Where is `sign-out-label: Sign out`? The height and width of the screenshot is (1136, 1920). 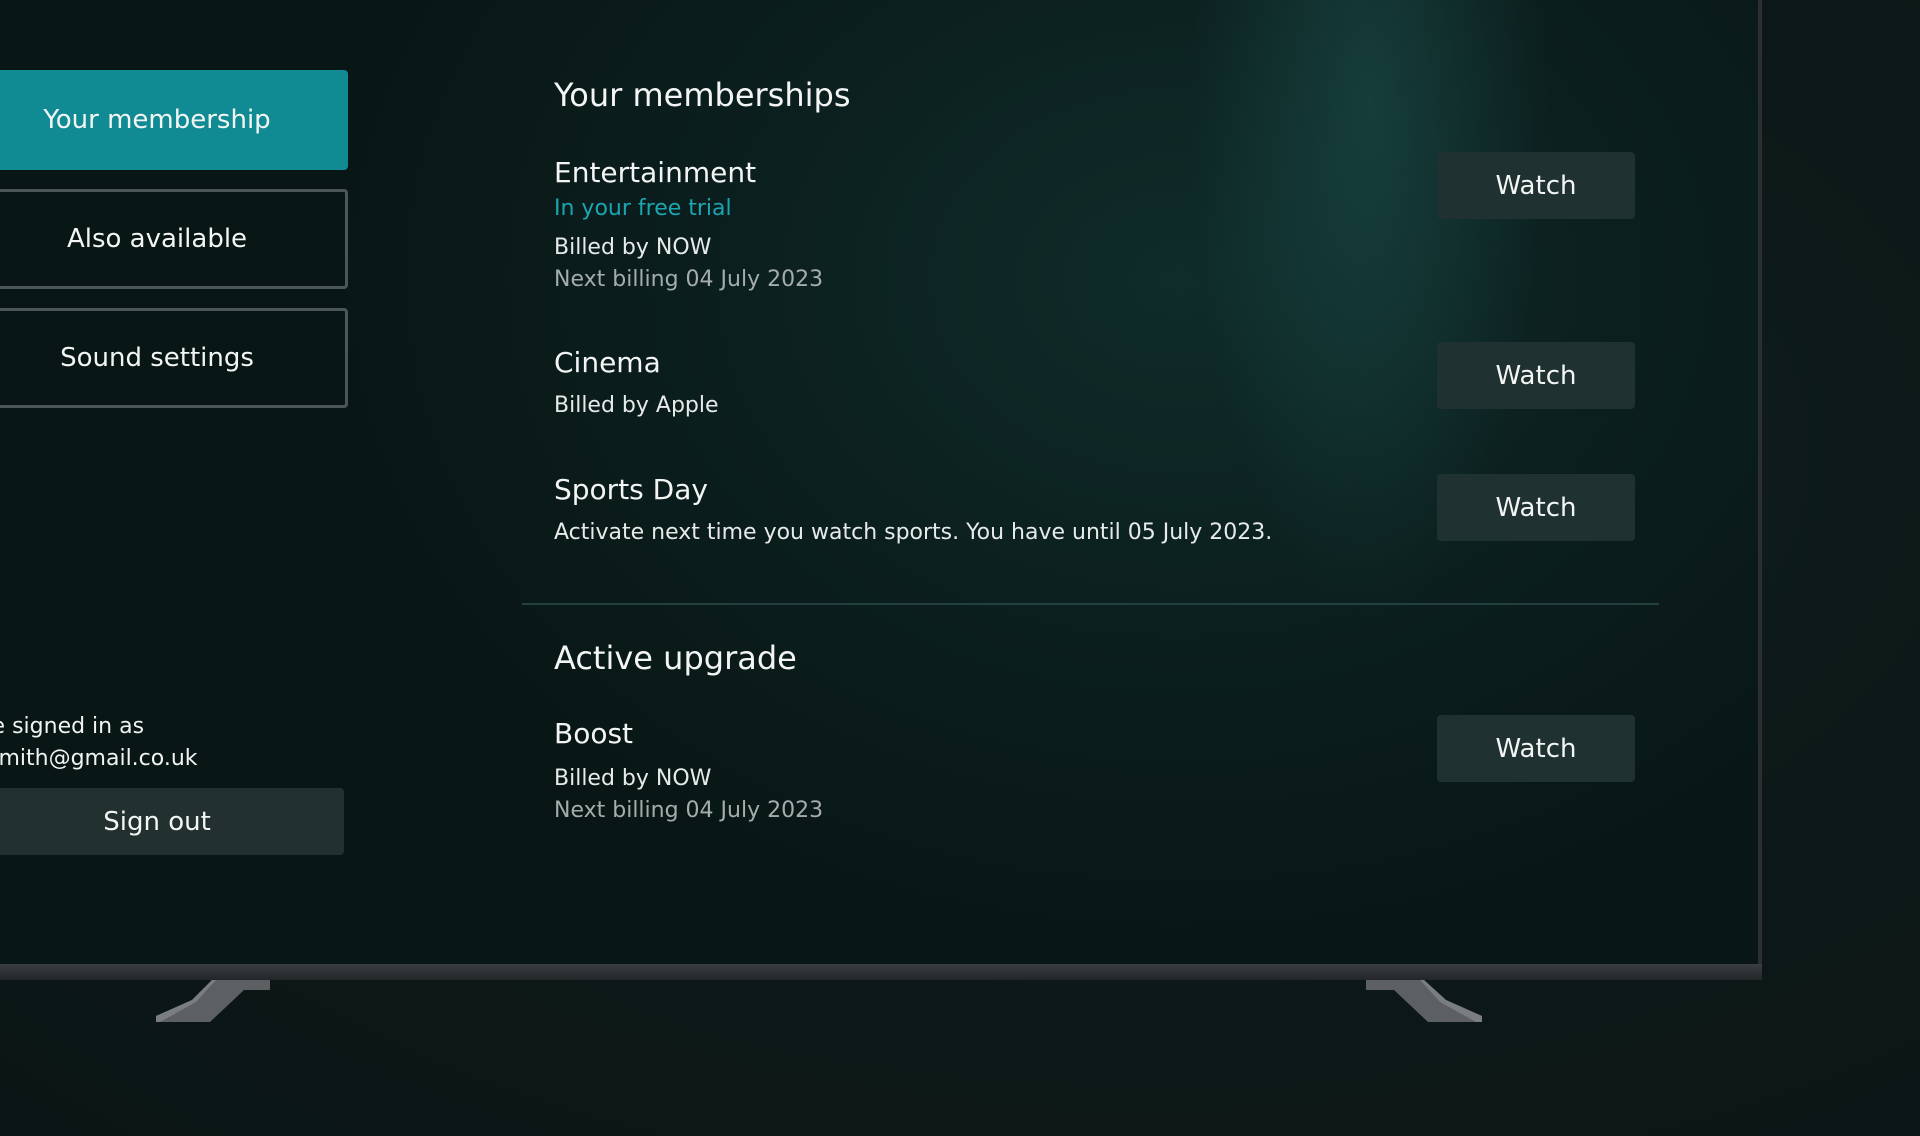
sign-out-label: Sign out is located at coordinates (157, 821).